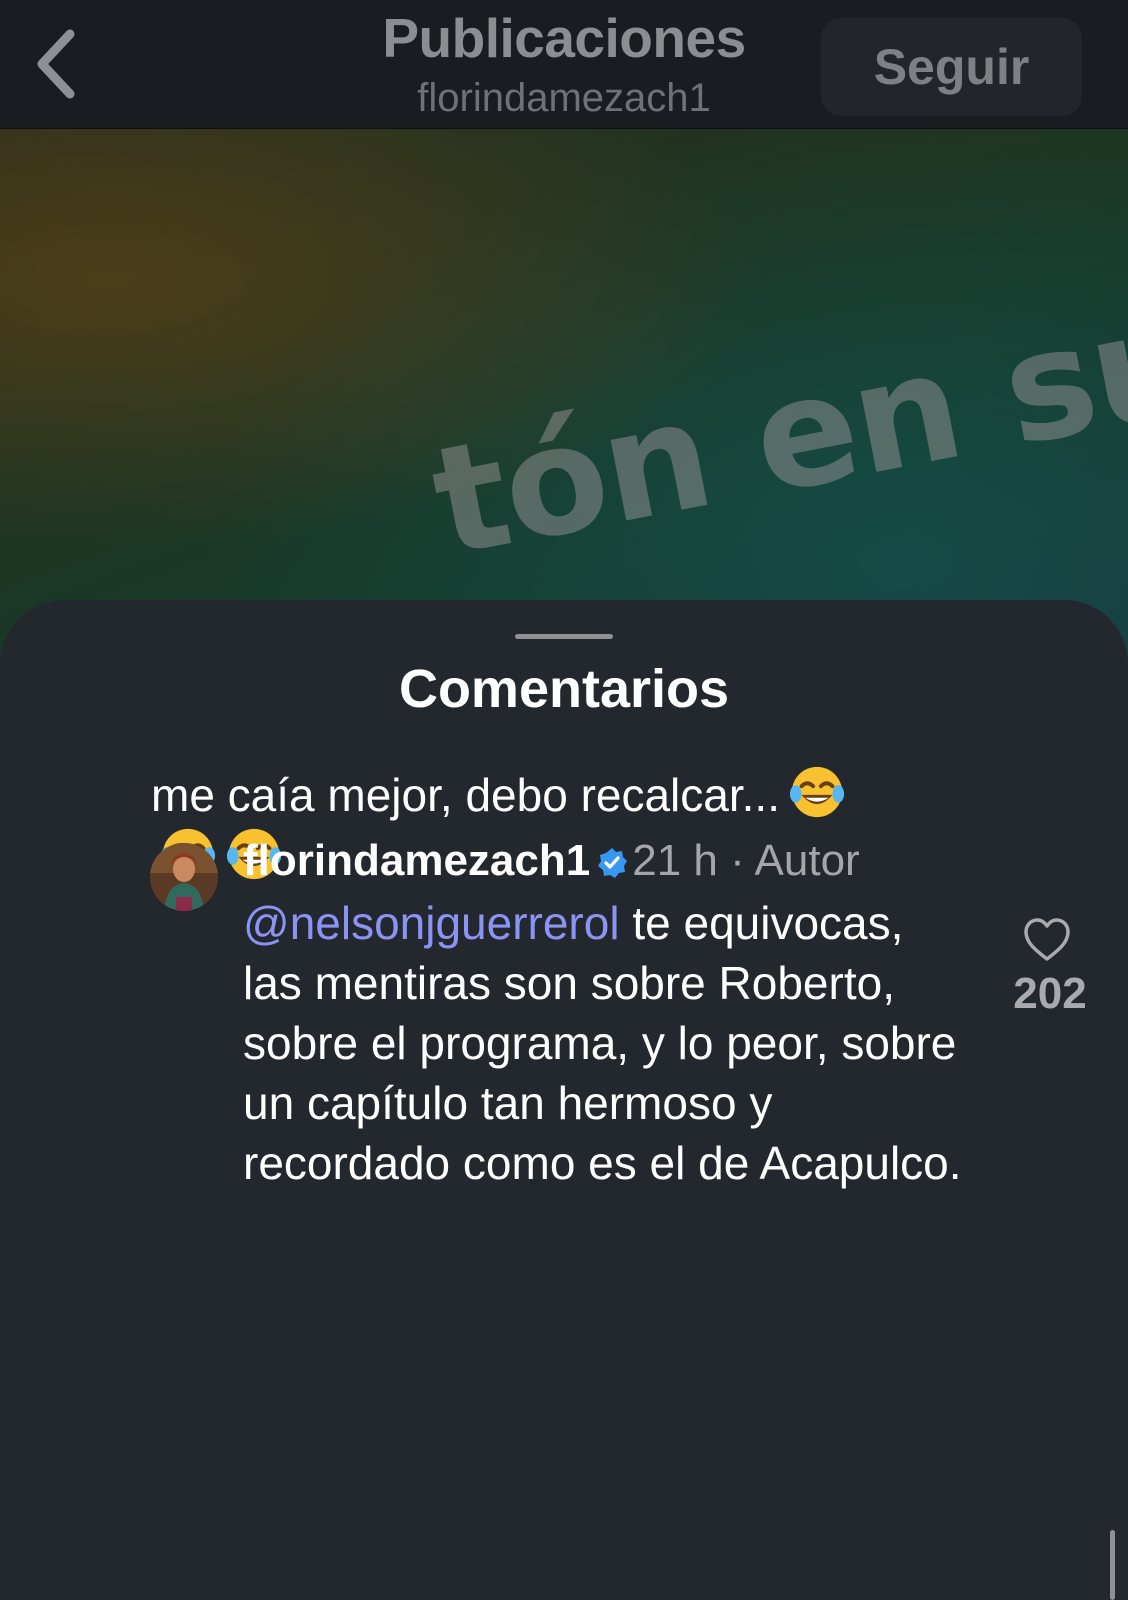 The width and height of the screenshot is (1128, 1600). What do you see at coordinates (564, 689) in the screenshot?
I see `comments-sheet-title: Comentarios` at bounding box center [564, 689].